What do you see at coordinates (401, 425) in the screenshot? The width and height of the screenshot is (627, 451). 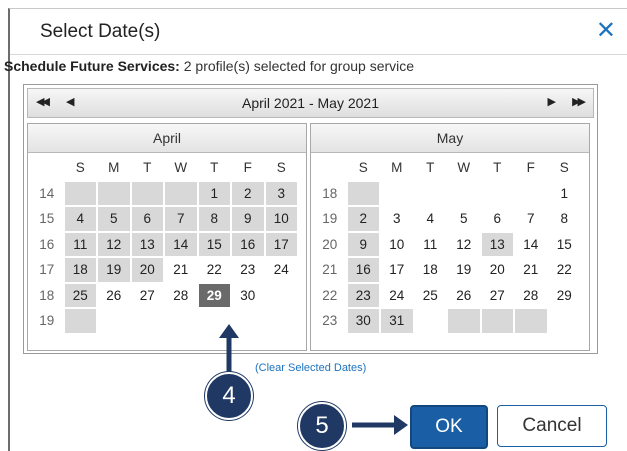 I see `arrow-5-head` at bounding box center [401, 425].